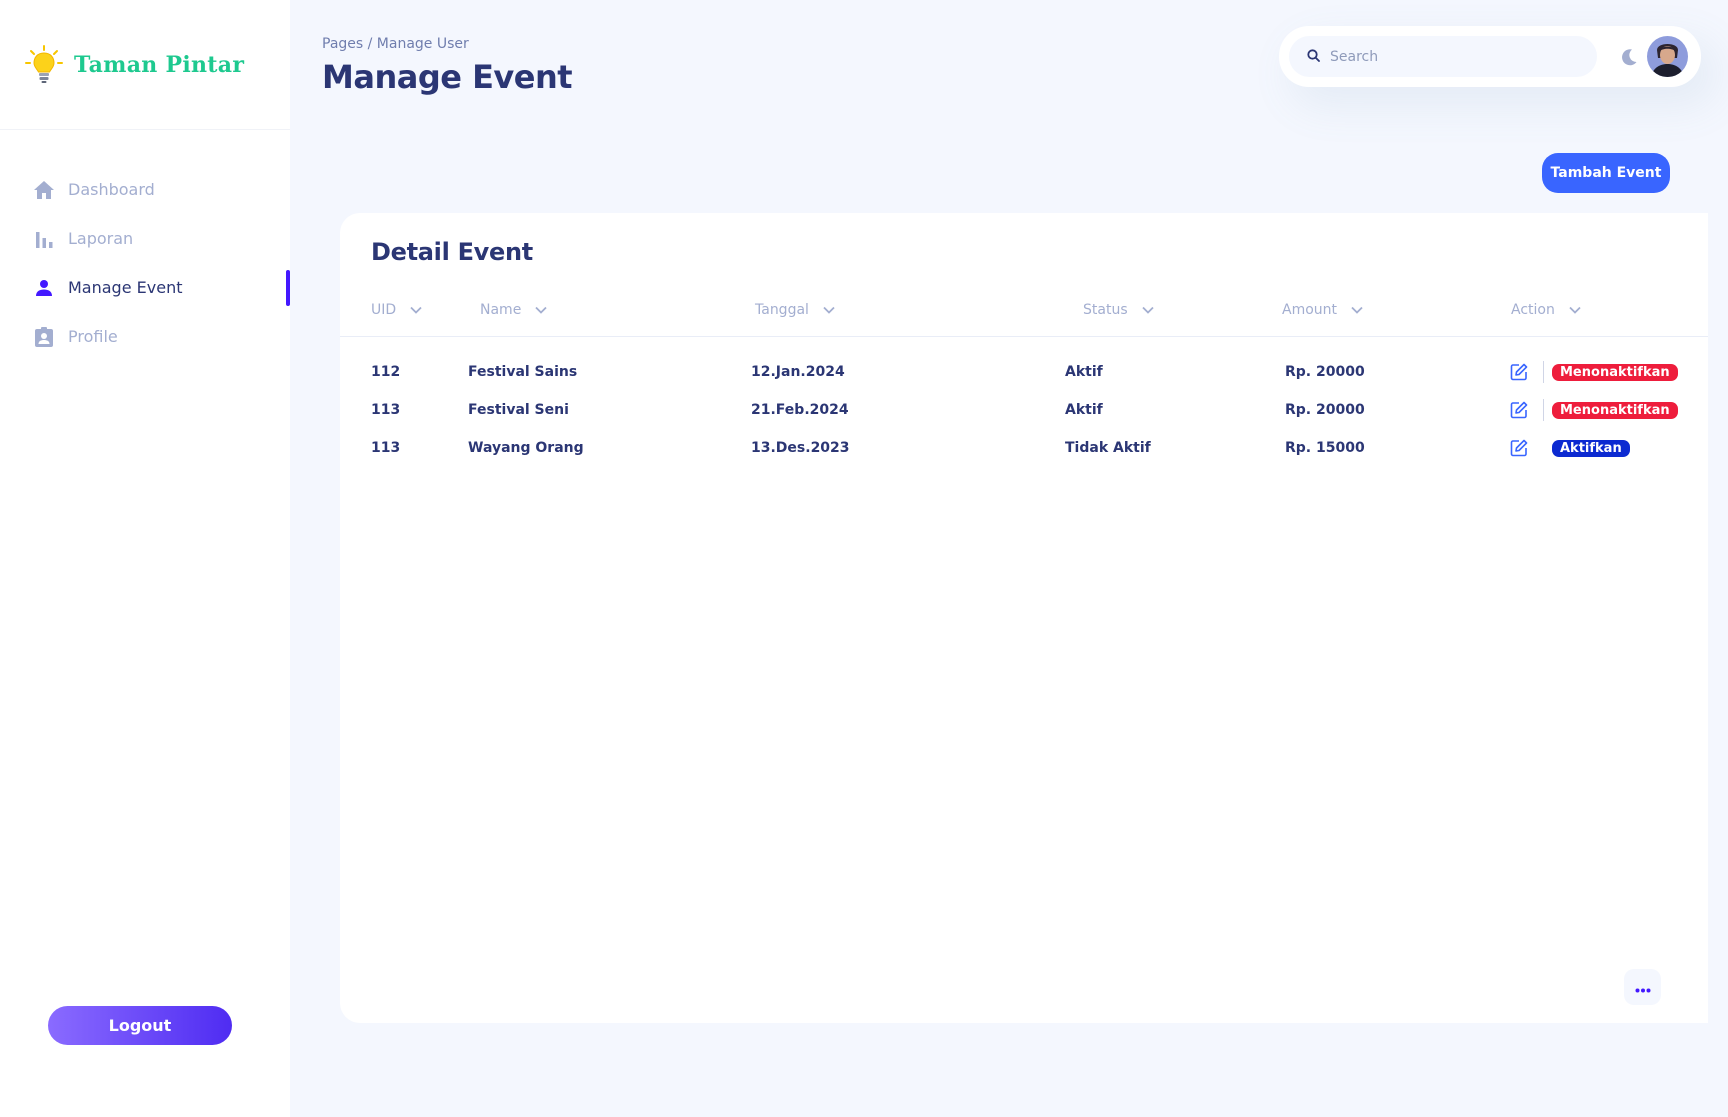 This screenshot has width=1728, height=1117. I want to click on home-icon, so click(44, 190).